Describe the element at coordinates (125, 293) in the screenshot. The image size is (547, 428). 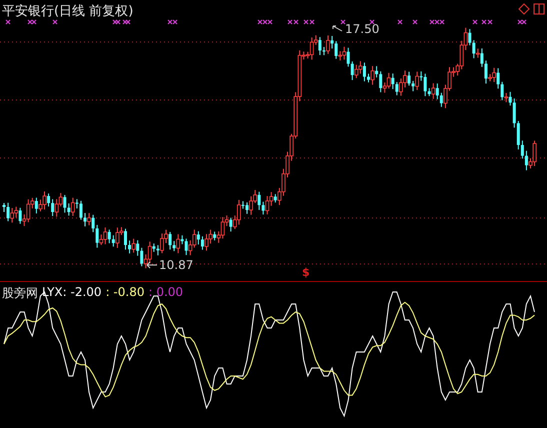
I see `indicator-value: : -0.80` at that location.